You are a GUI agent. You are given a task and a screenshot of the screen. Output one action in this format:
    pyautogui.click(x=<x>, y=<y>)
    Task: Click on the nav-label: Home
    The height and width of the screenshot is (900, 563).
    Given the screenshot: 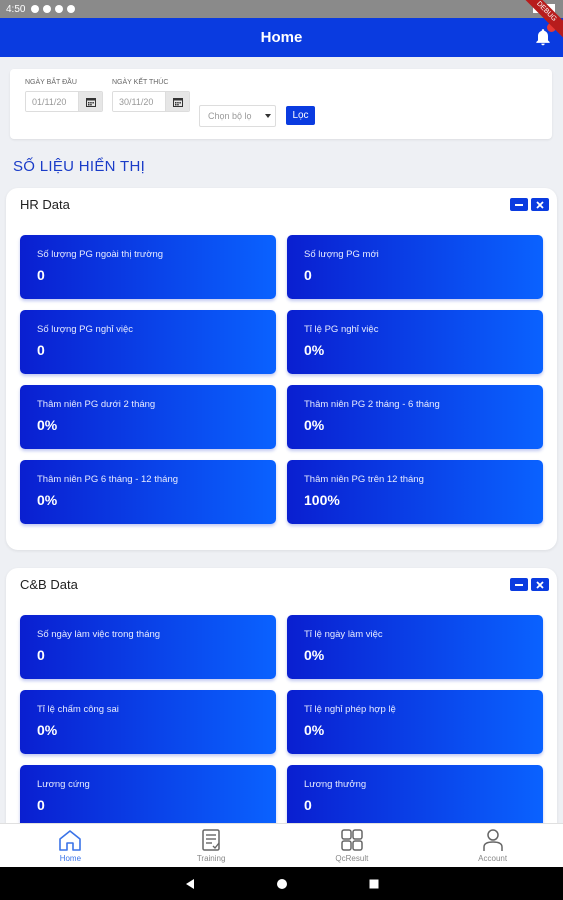 What is the action you would take?
    pyautogui.click(x=70, y=858)
    